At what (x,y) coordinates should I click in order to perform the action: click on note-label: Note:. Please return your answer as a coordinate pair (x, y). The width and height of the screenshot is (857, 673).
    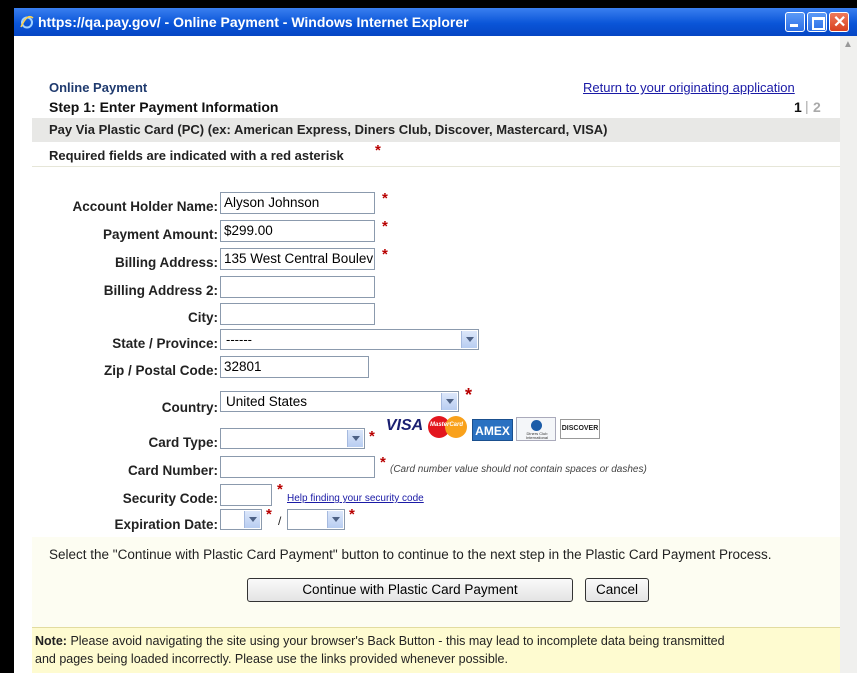
    Looking at the image, I should click on (51, 641).